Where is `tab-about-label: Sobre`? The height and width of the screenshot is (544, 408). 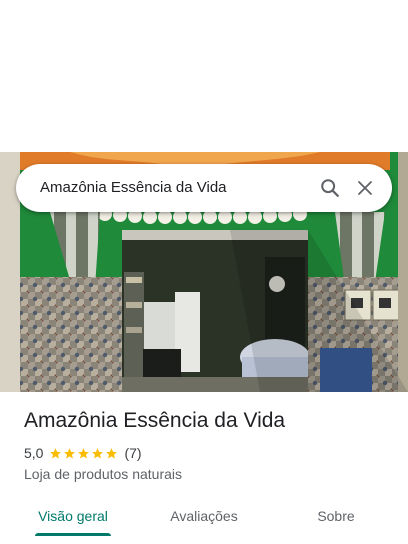
tab-about-label: Sobre is located at coordinates (336, 516).